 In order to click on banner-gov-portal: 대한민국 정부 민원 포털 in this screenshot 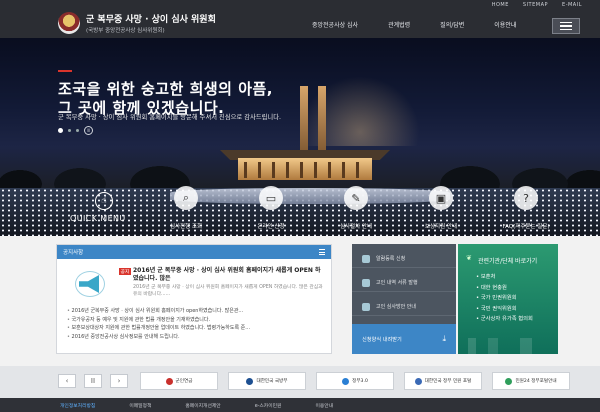, I will do `click(443, 381)`.